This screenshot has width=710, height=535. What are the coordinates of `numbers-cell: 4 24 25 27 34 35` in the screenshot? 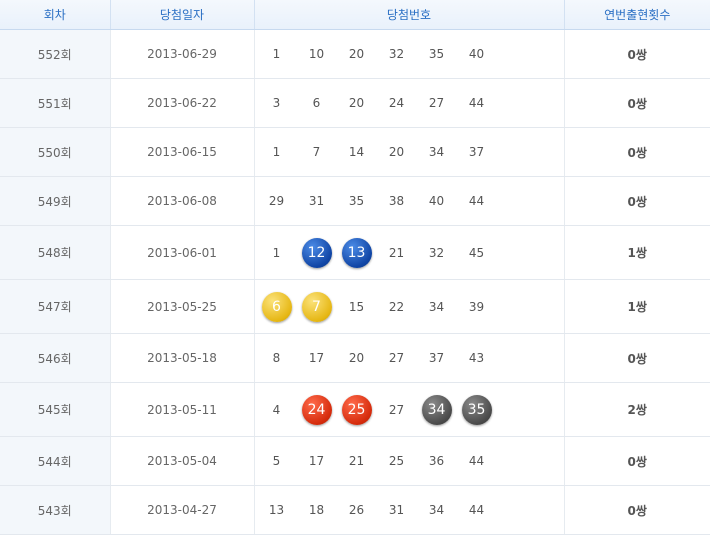 It's located at (408, 409).